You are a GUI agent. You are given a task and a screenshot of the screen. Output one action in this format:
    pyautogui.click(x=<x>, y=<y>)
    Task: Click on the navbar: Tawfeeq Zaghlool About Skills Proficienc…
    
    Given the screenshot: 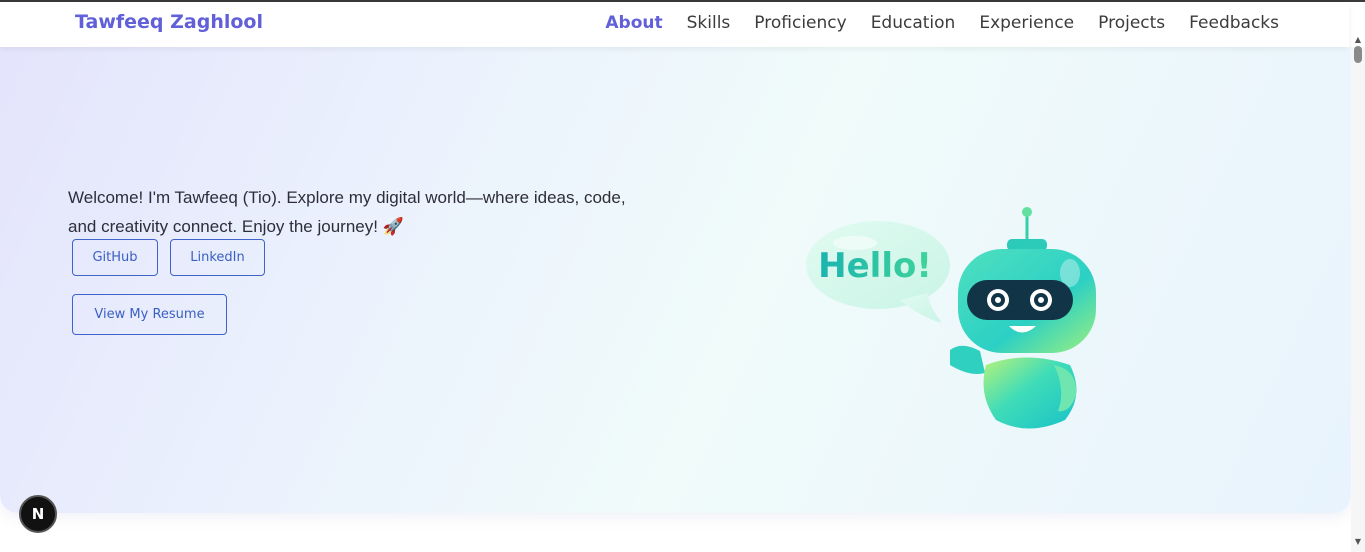 What is the action you would take?
    pyautogui.click(x=674, y=24)
    